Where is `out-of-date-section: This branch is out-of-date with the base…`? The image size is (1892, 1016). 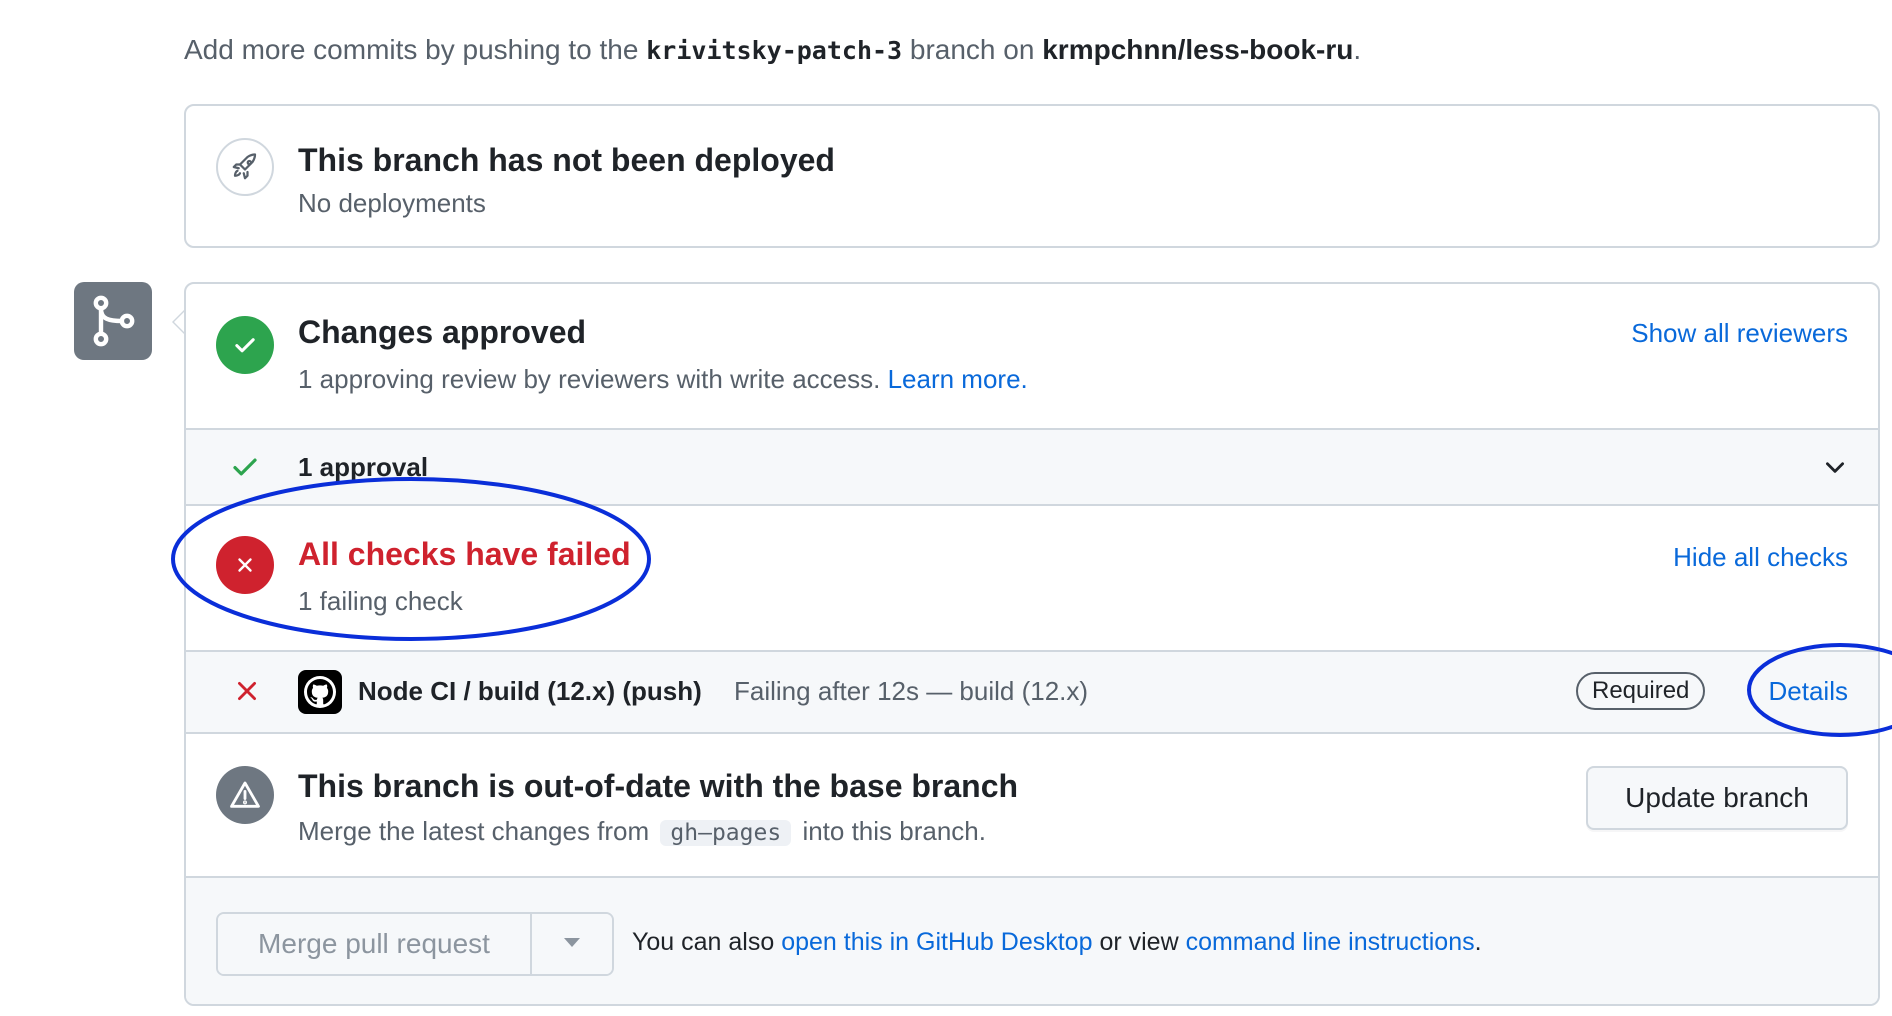 out-of-date-section: This branch is out-of-date with the base… is located at coordinates (1032, 806).